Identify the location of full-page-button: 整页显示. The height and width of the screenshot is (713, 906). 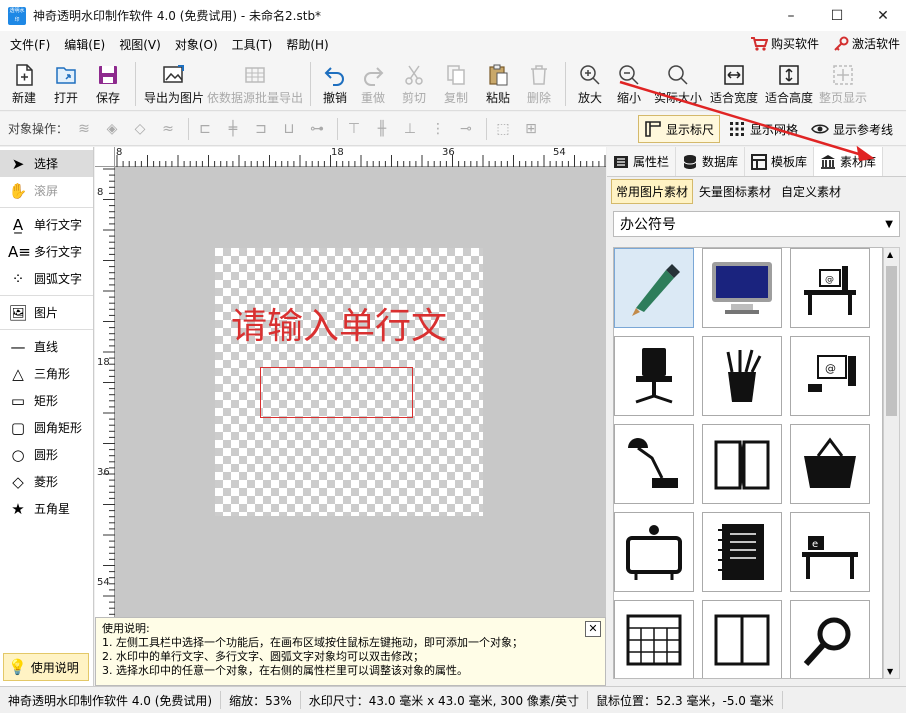
(843, 84).